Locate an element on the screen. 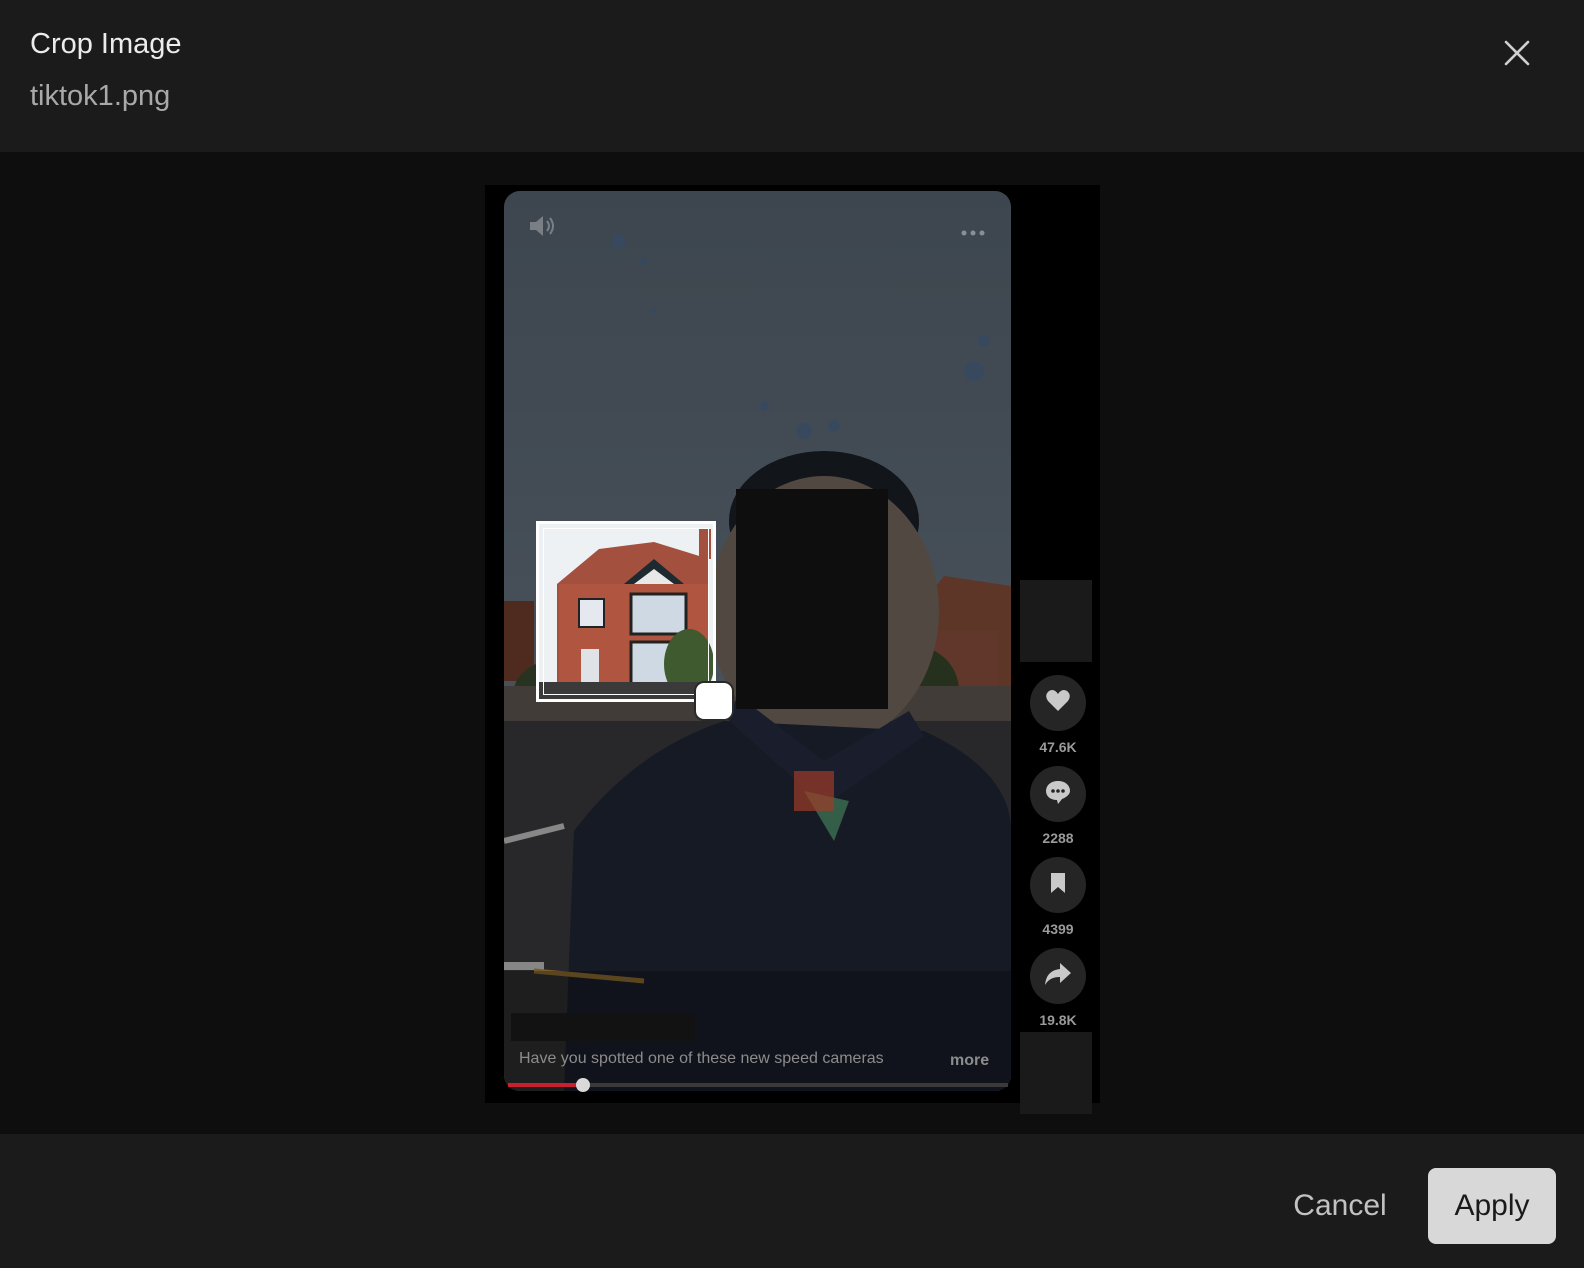 The image size is (1584, 1268). caption-more-link: more is located at coordinates (969, 1061).